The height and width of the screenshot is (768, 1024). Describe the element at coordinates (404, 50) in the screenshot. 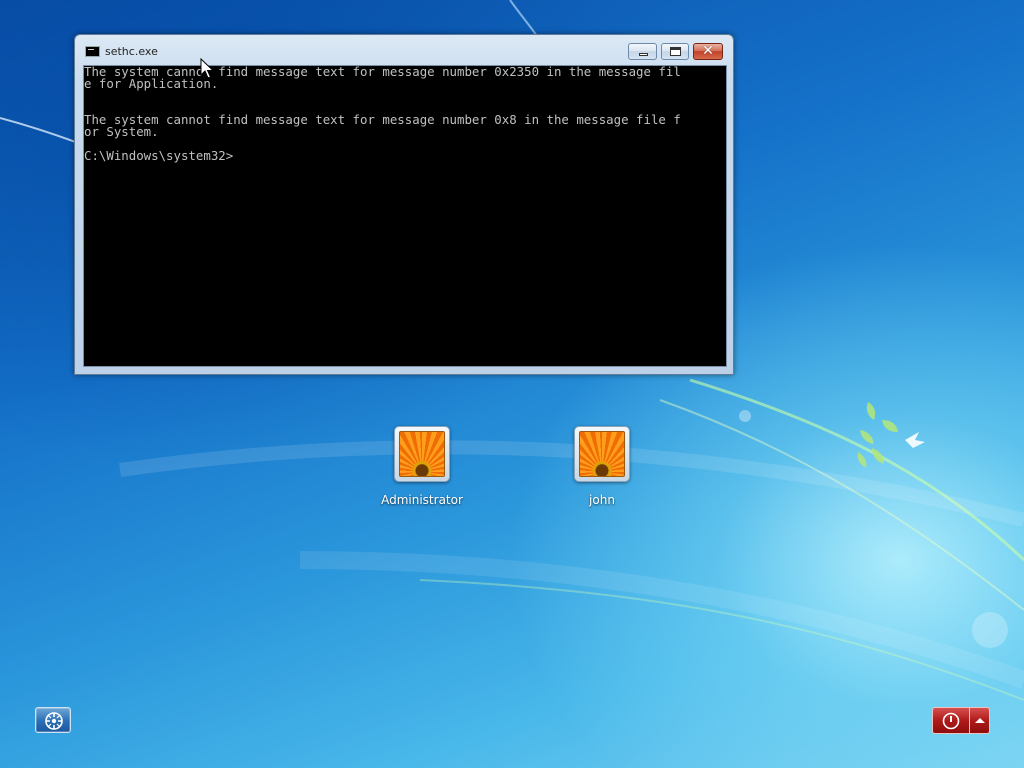

I see `title-bar: sethc.exe ✕` at that location.